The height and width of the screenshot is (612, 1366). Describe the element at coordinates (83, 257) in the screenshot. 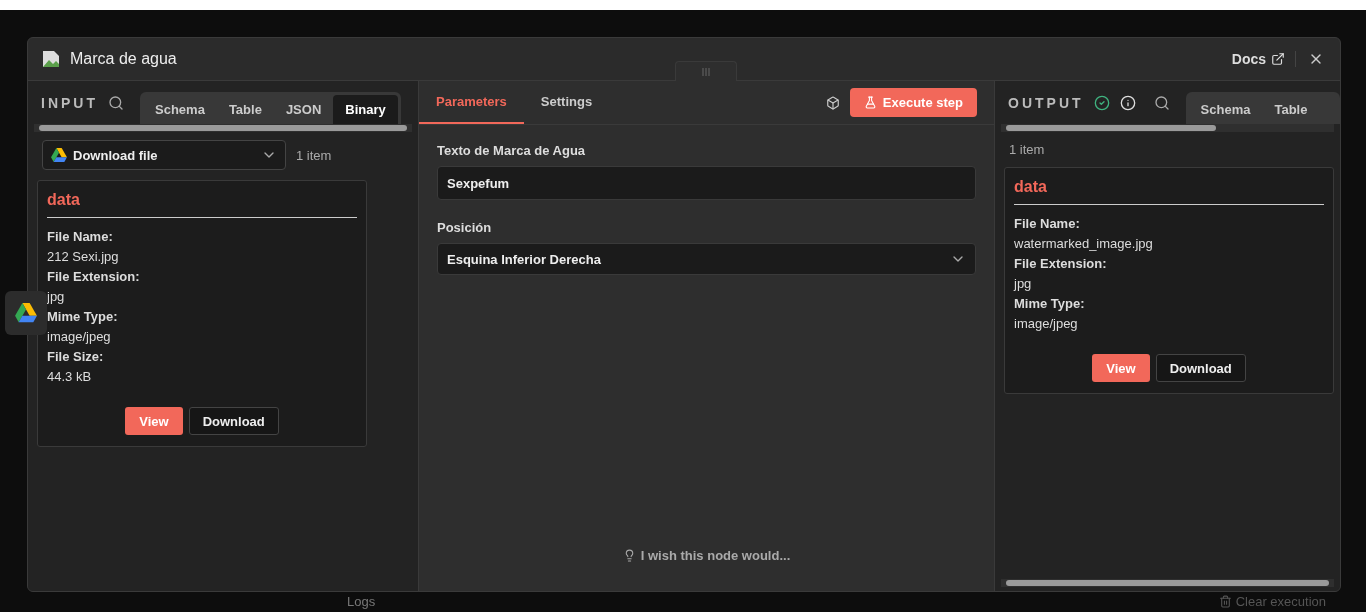

I see `field-value: 212 Sexi.jpg` at that location.